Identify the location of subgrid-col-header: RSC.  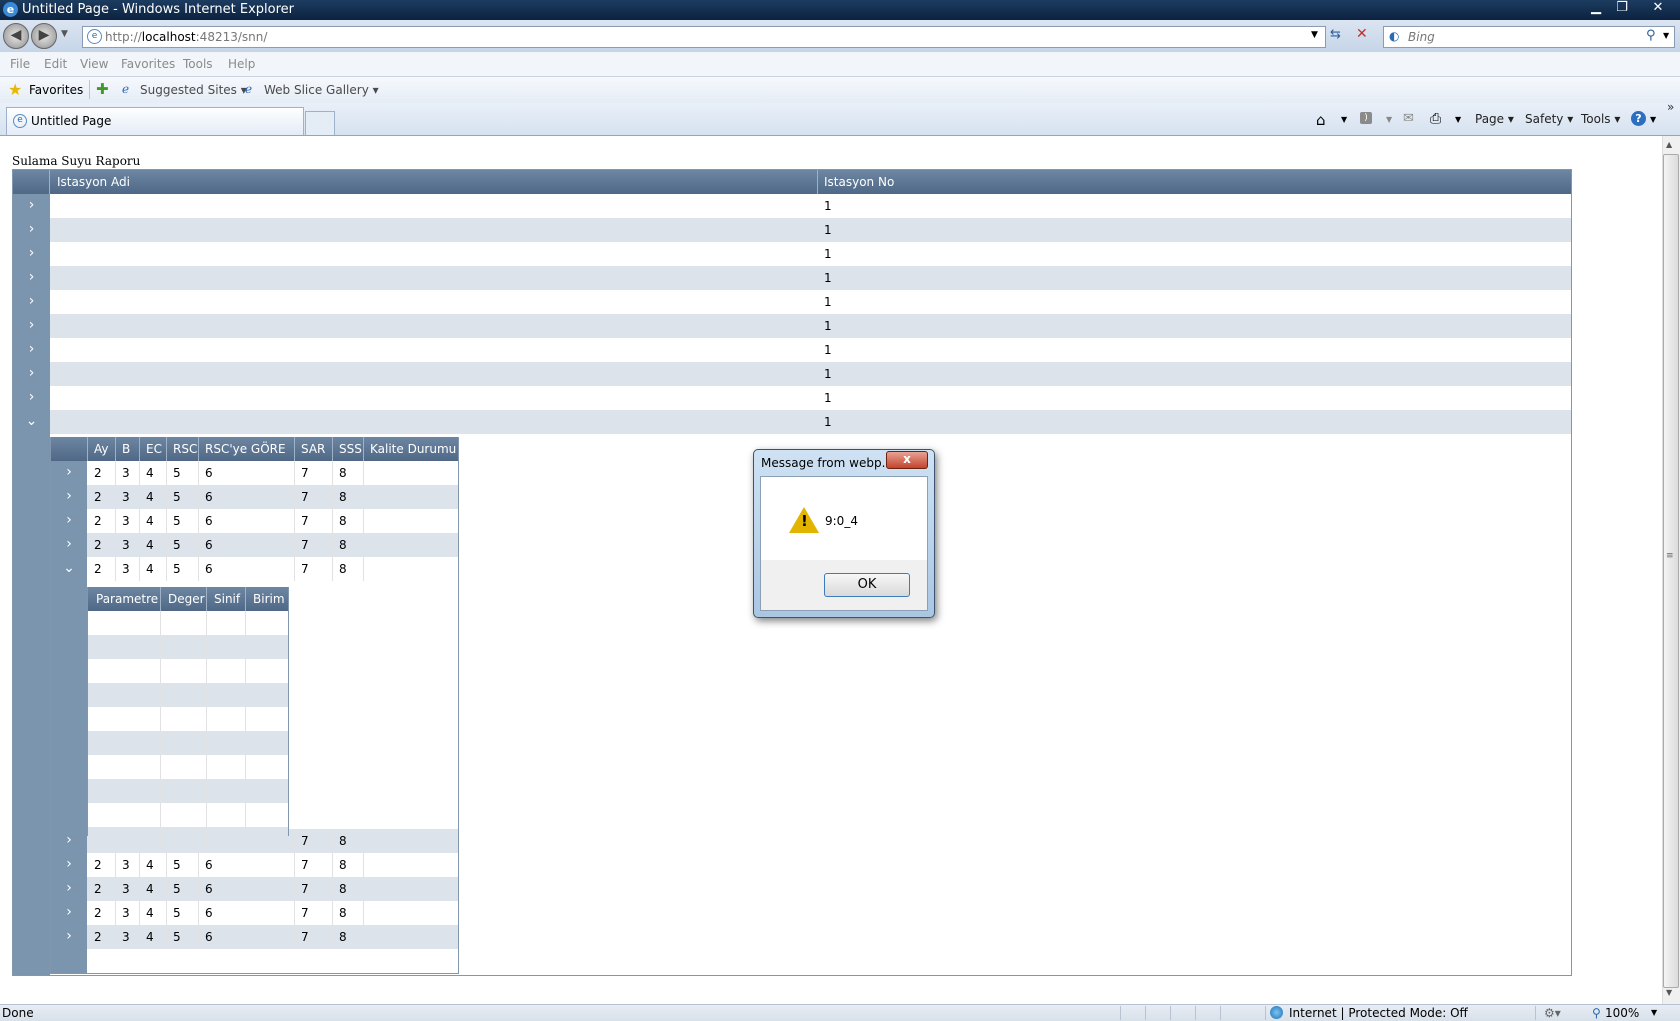
(185, 449).